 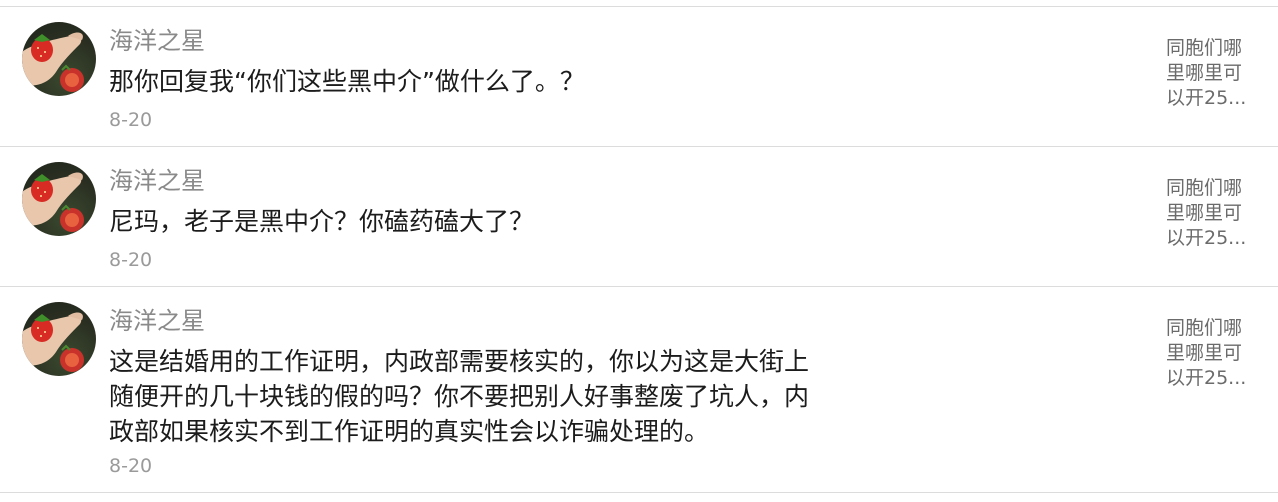 What do you see at coordinates (322, 221) in the screenshot?
I see `comment-text: 尼玛，老子是黑中介？你磕药磕大了？` at bounding box center [322, 221].